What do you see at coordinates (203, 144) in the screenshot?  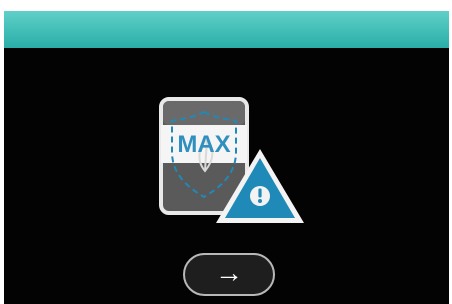 I see `max-label: MAX` at bounding box center [203, 144].